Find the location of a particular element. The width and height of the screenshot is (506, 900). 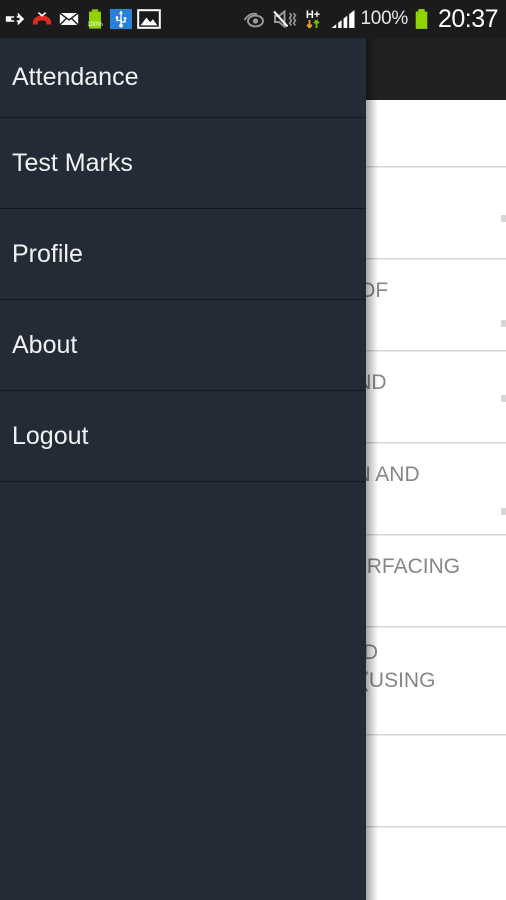

svg-text: 100% is located at coordinates (95, 25).